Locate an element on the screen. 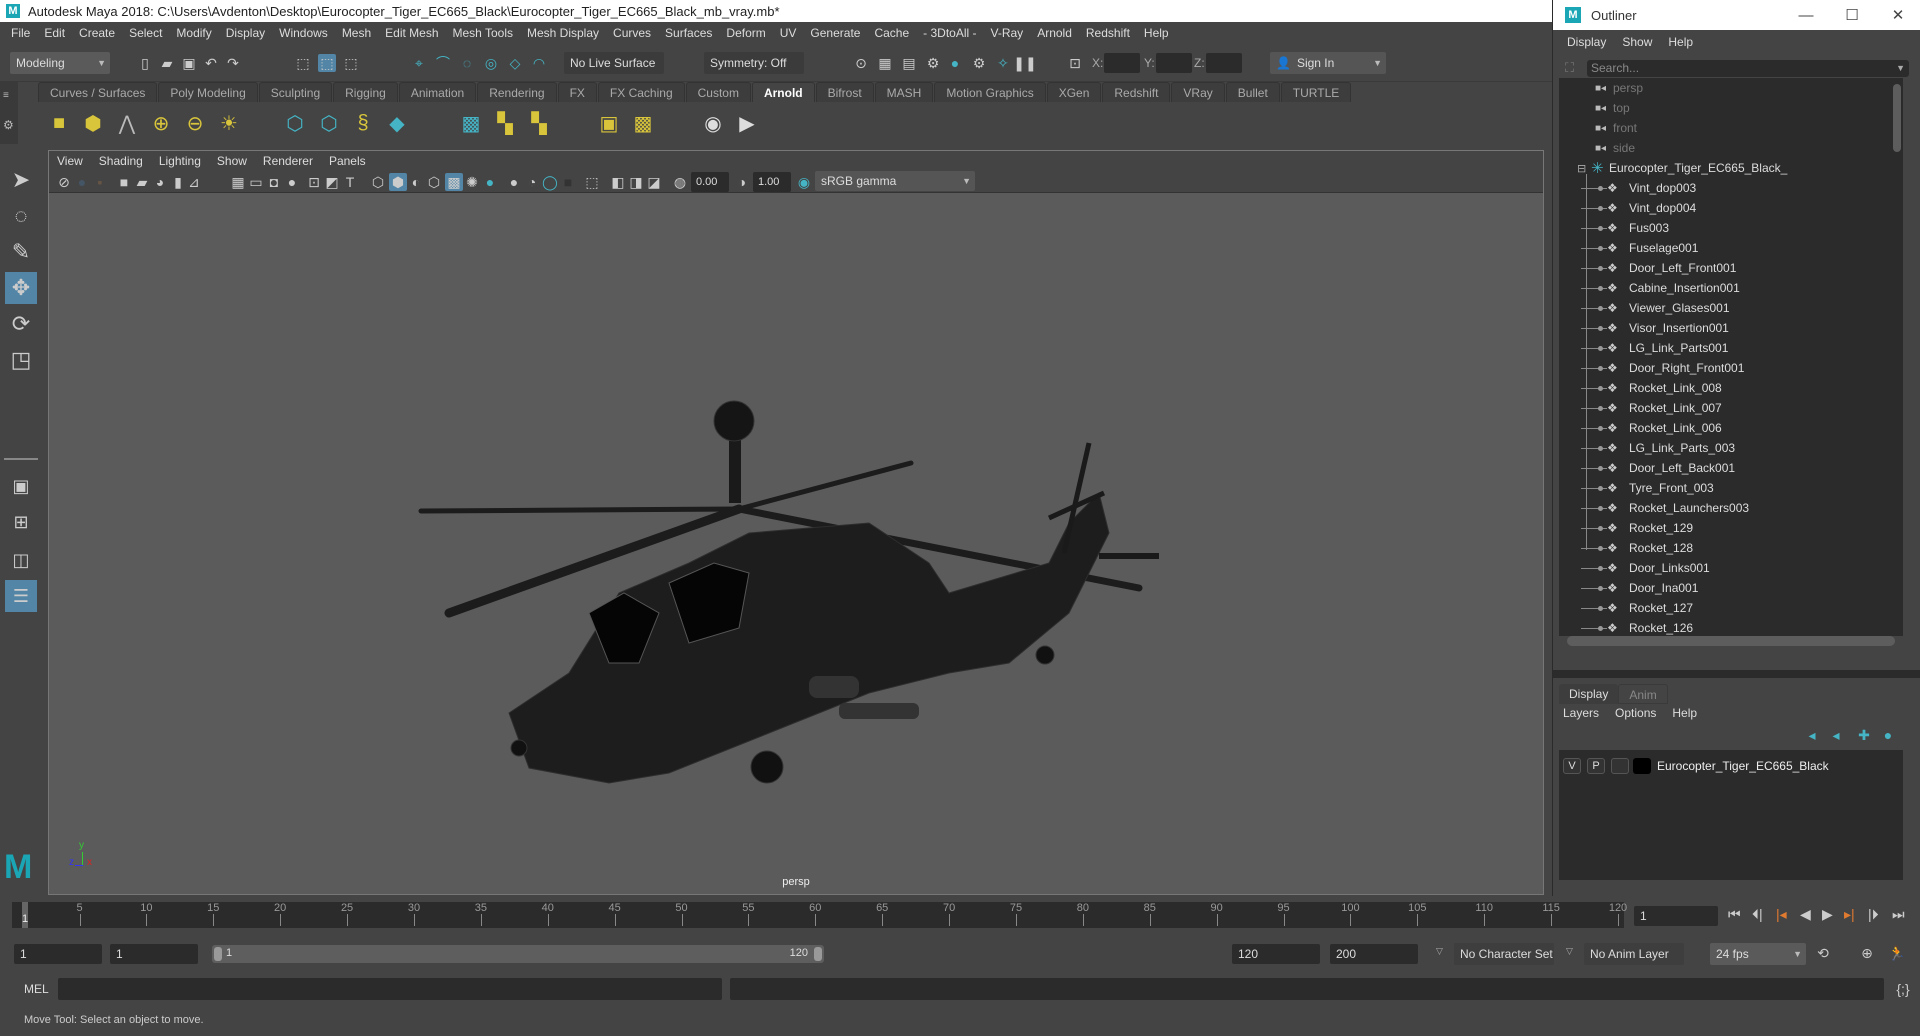  snap-surface-icon: ◇ is located at coordinates (515, 63).